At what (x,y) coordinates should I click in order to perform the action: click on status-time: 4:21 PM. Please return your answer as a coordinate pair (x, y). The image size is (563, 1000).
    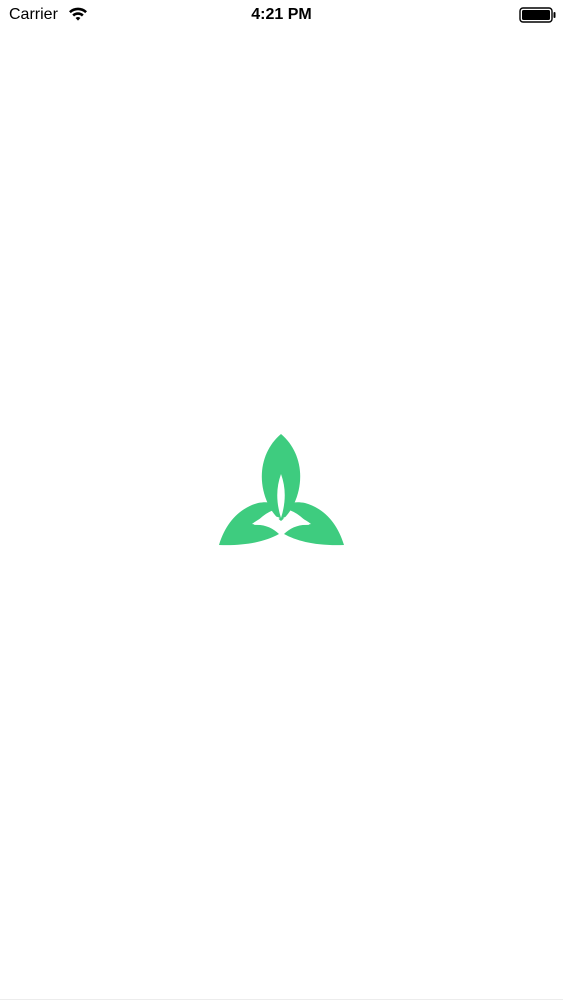
    Looking at the image, I should click on (281, 14).